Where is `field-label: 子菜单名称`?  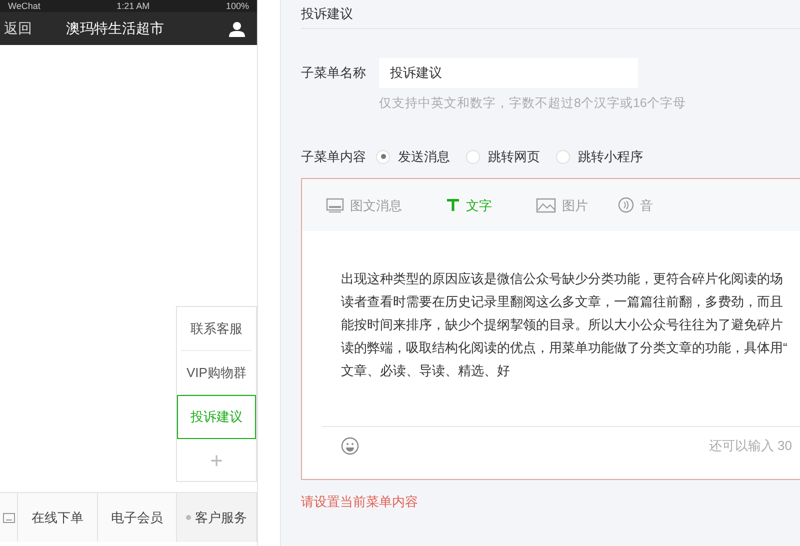 field-label: 子菜单名称 is located at coordinates (334, 73).